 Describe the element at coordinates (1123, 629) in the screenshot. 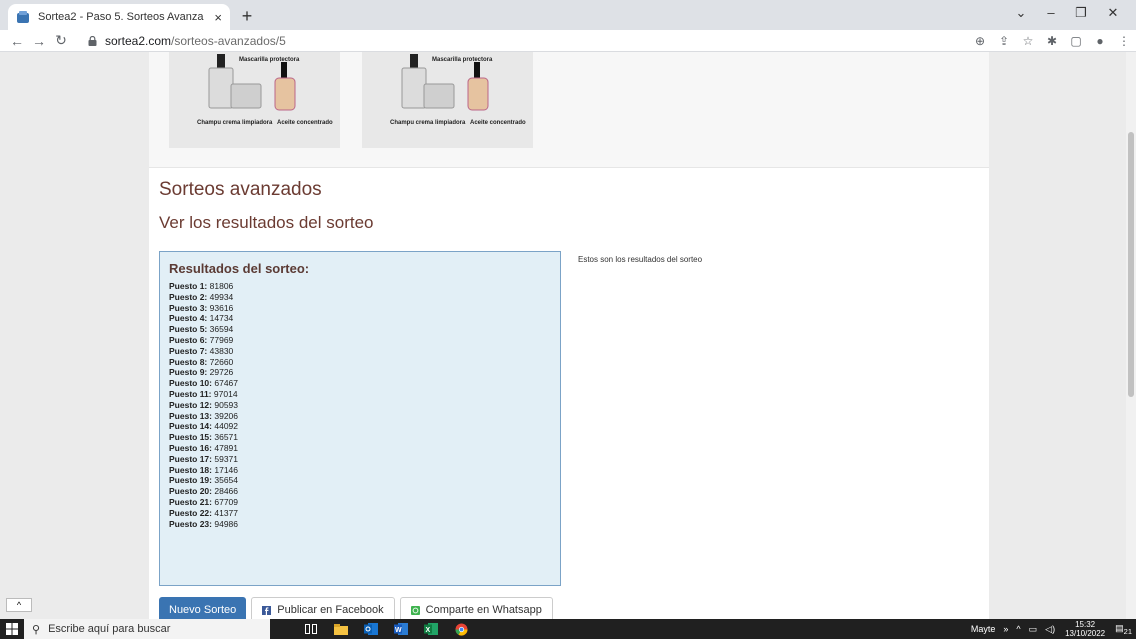

I see `notifications-icon: ▤21` at that location.